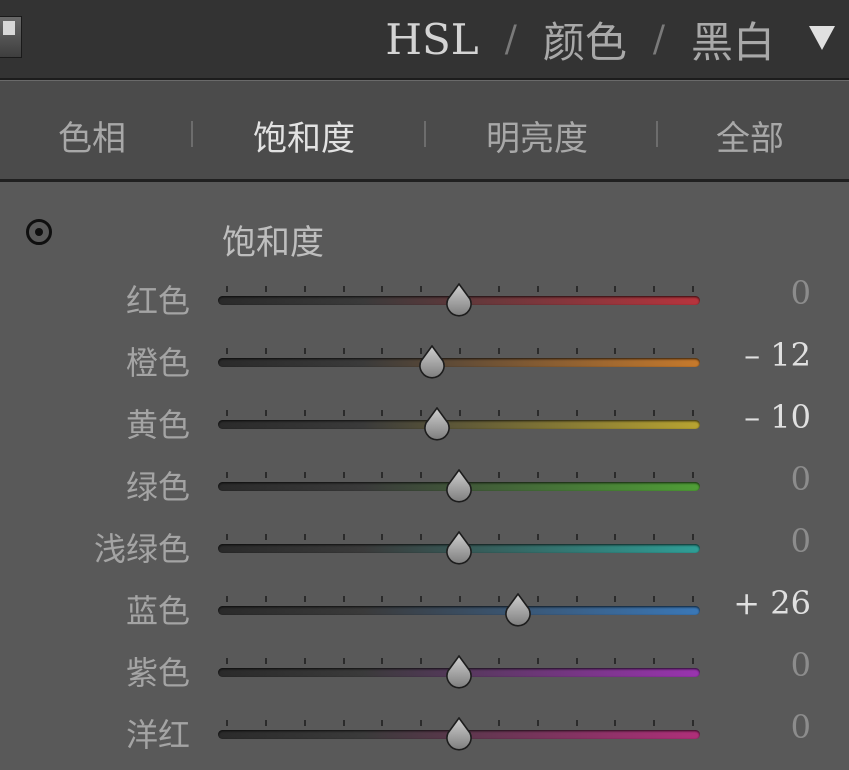  What do you see at coordinates (537, 135) in the screenshot?
I see `tab-luminance: 明亮度` at bounding box center [537, 135].